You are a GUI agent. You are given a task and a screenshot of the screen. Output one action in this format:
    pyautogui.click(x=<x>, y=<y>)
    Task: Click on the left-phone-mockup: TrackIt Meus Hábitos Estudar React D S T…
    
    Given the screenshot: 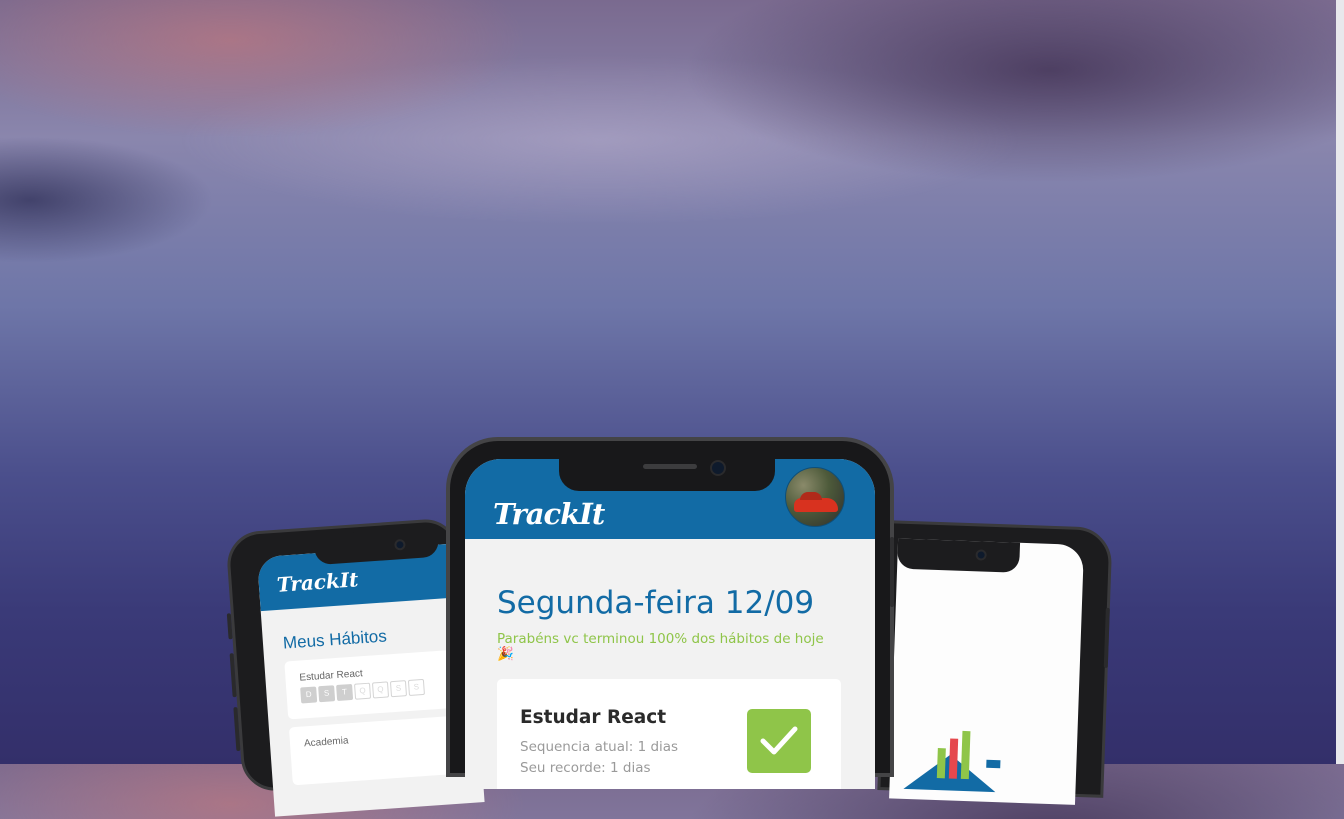 What is the action you would take?
    pyautogui.click(x=355, y=667)
    